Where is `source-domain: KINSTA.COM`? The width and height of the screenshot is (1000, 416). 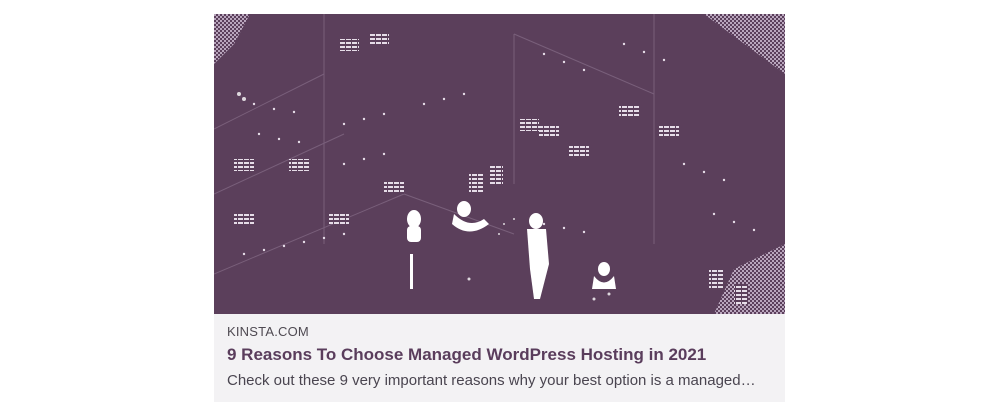 source-domain: KINSTA.COM is located at coordinates (268, 331).